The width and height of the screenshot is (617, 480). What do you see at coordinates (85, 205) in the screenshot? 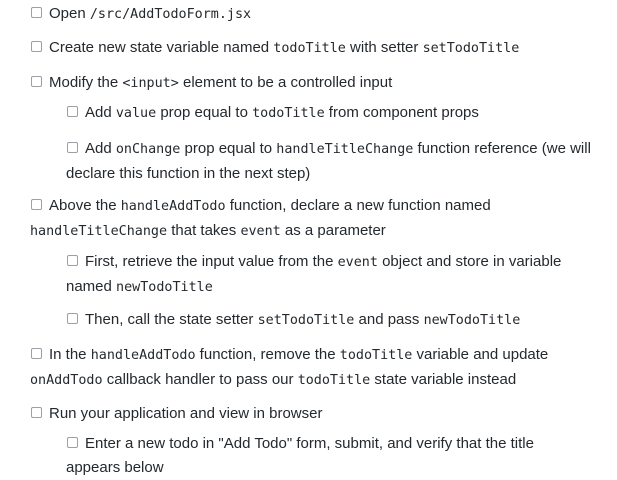
I see `task-text-segment: Above the` at bounding box center [85, 205].